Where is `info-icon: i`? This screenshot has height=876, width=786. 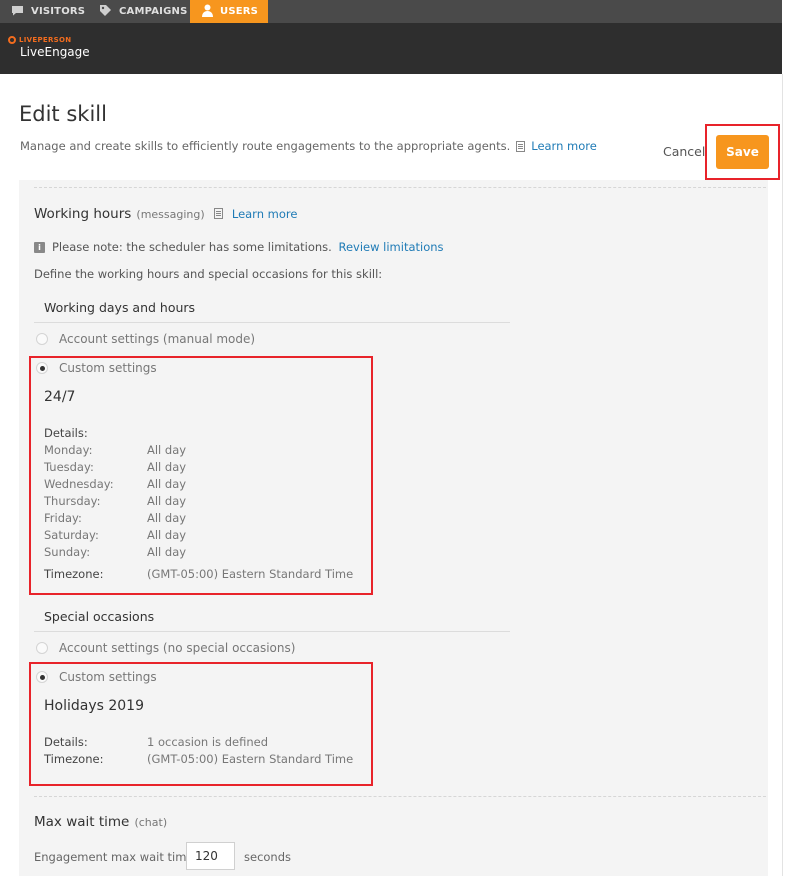 info-icon: i is located at coordinates (39, 247).